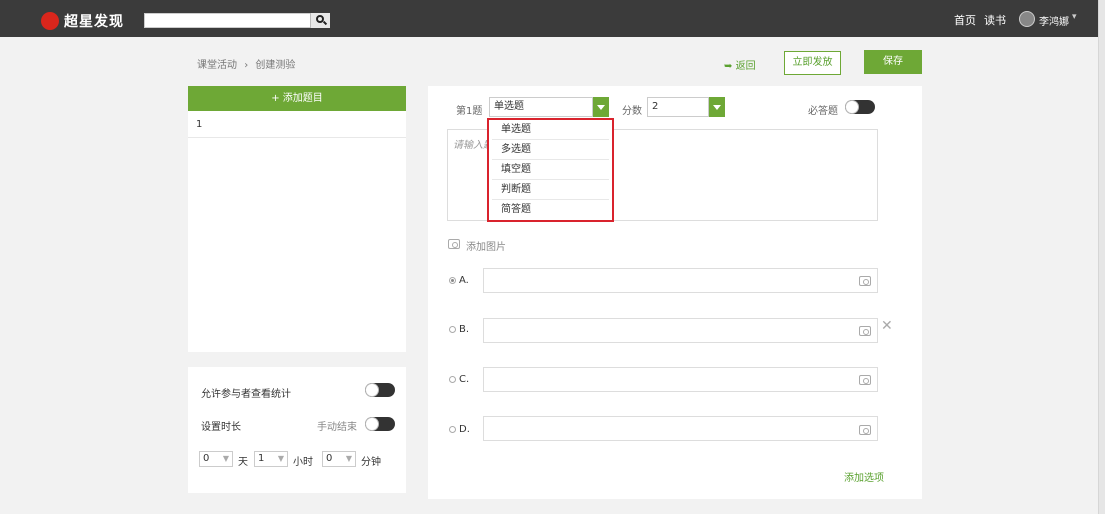 This screenshot has width=1105, height=514. What do you see at coordinates (680, 330) in the screenshot?
I see `option-b-input` at bounding box center [680, 330].